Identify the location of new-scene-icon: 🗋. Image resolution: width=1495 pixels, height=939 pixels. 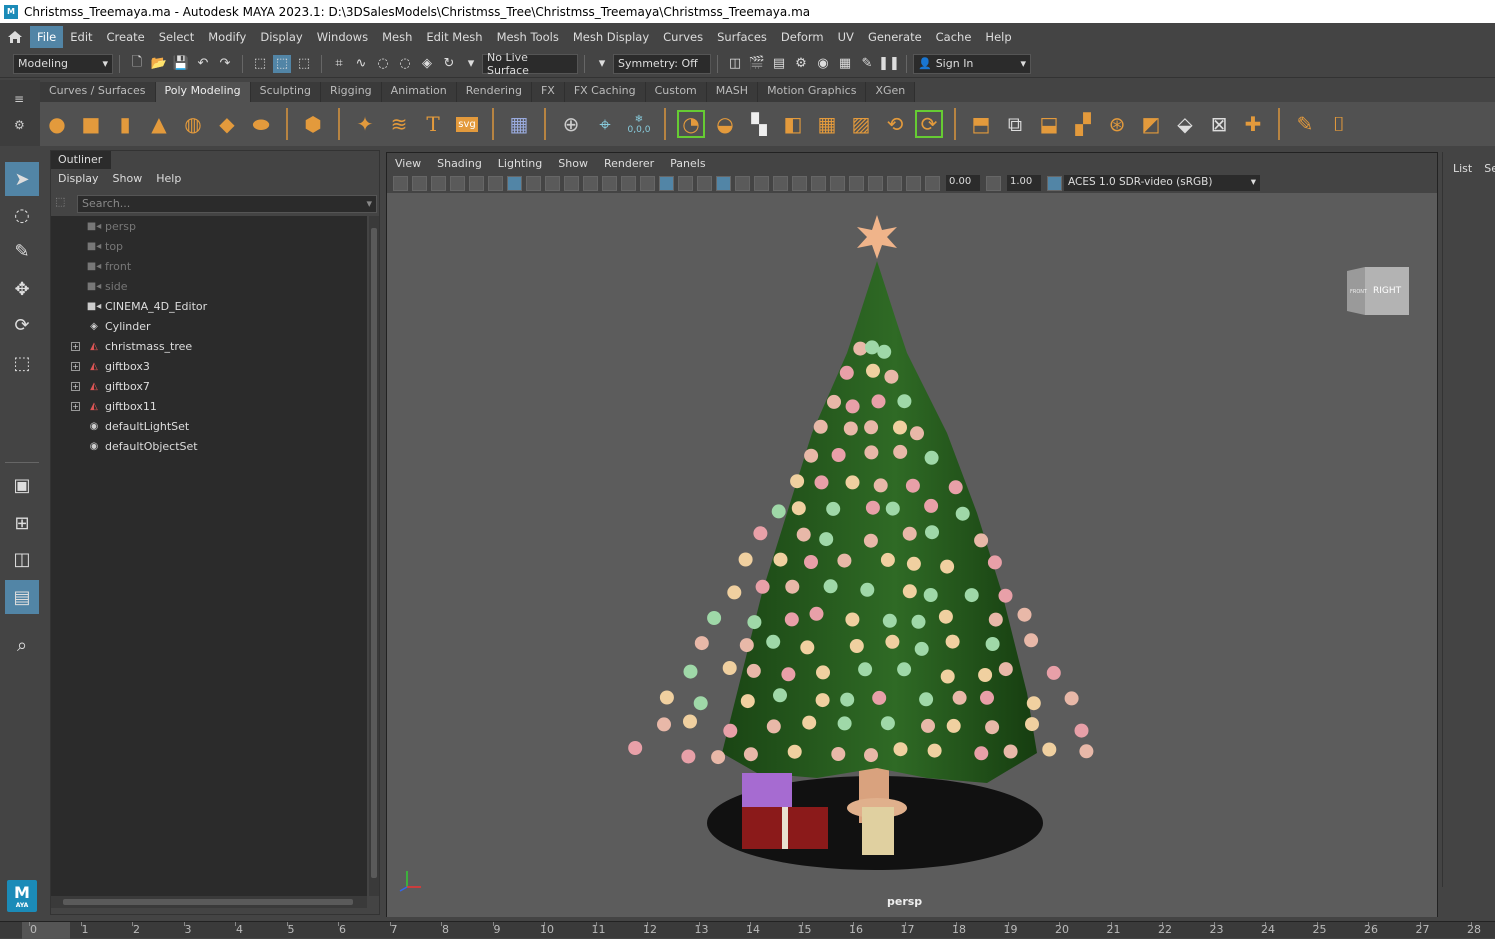
(137, 64).